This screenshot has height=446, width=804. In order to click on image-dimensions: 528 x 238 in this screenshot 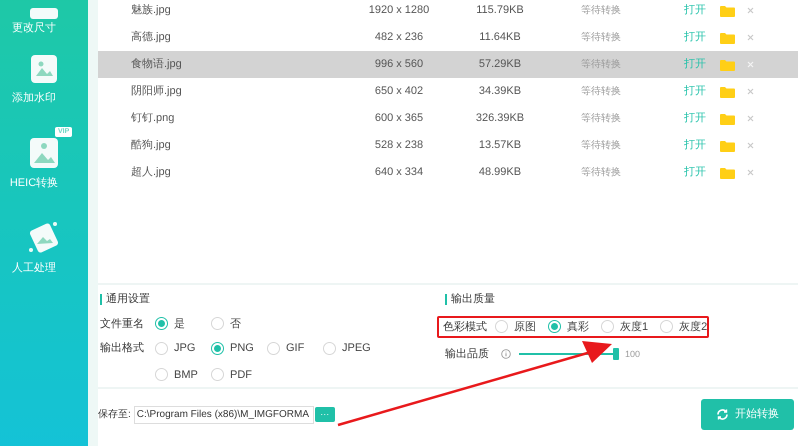, I will do `click(399, 146)`.